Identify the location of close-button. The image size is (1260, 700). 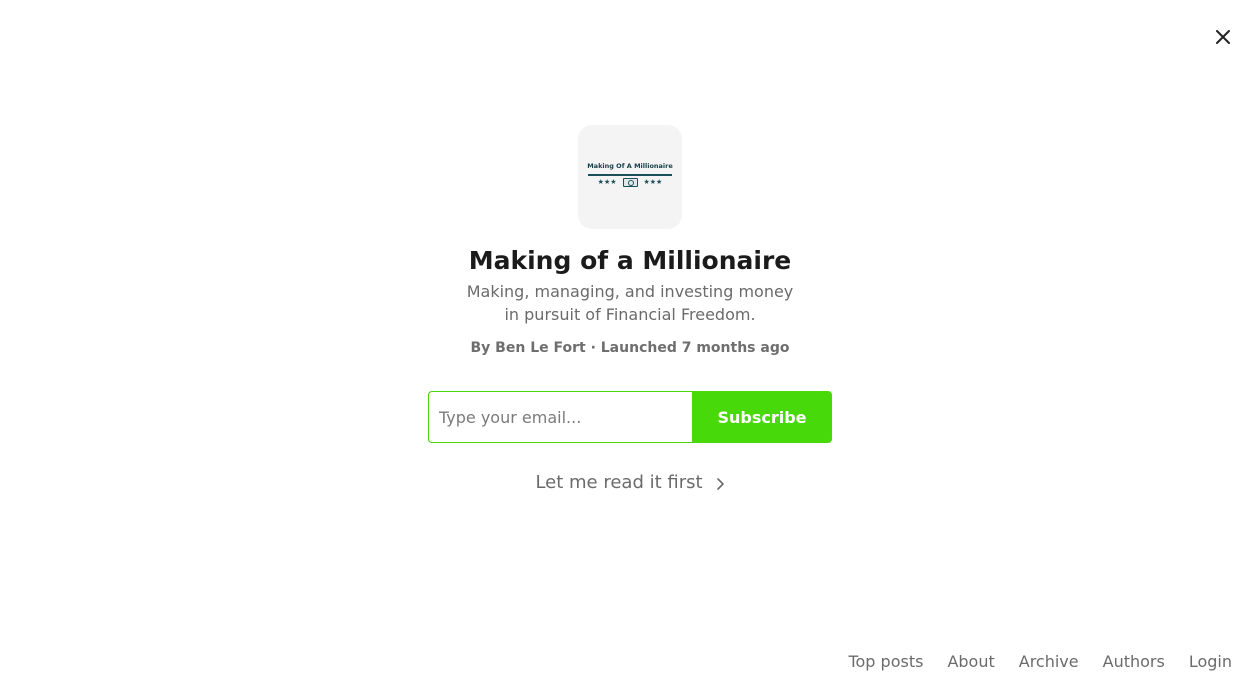
(1223, 37).